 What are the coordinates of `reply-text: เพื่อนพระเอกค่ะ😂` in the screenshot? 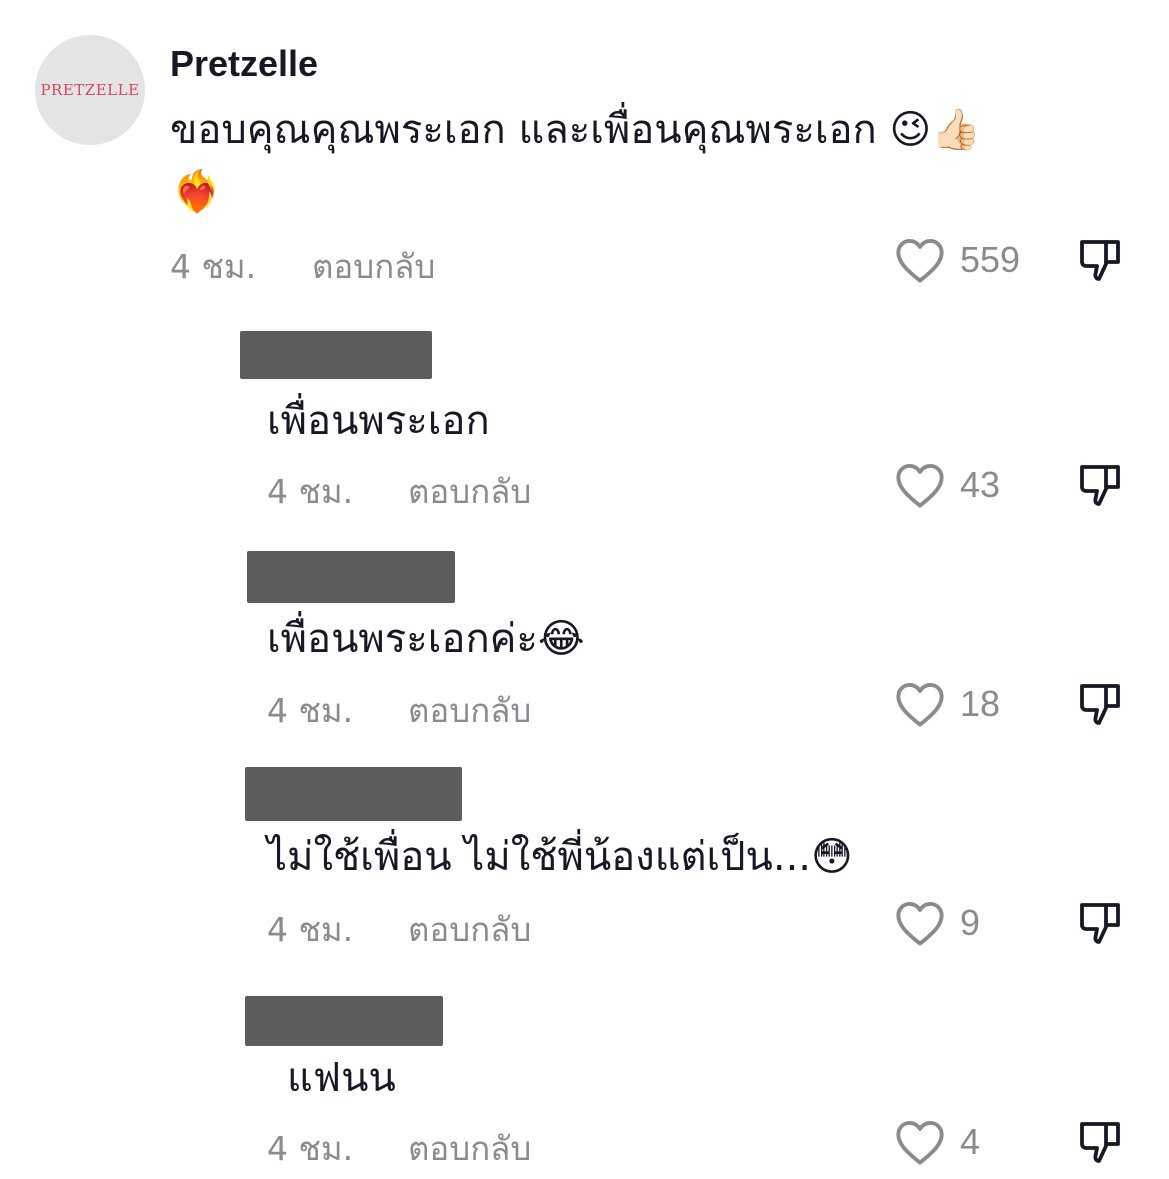 It's located at (426, 639).